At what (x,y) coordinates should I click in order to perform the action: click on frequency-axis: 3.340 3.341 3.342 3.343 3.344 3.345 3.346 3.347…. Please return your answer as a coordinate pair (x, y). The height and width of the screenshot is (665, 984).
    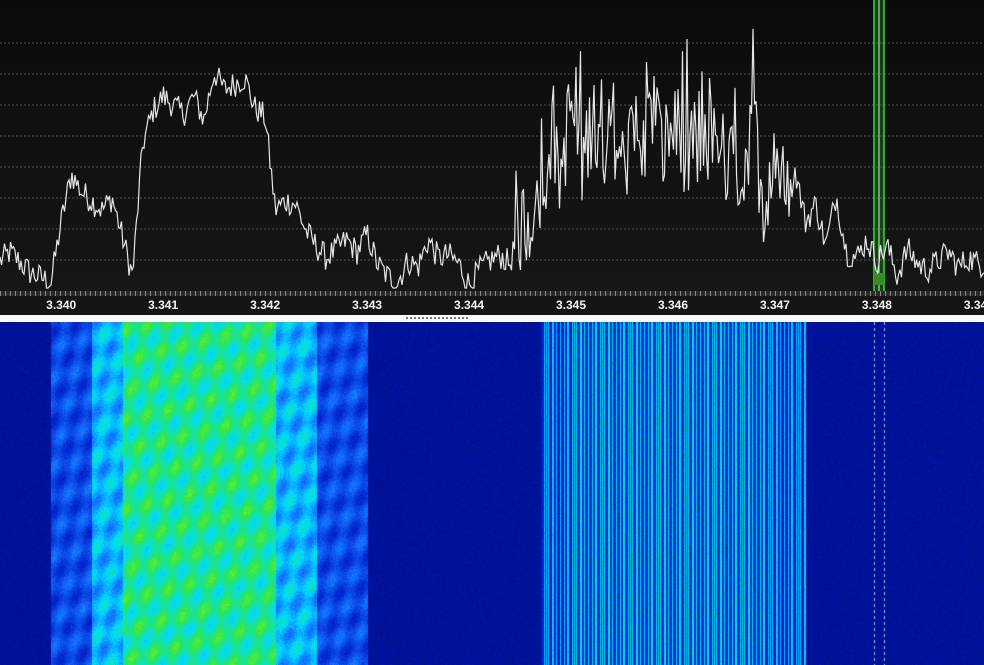
    Looking at the image, I should click on (492, 303).